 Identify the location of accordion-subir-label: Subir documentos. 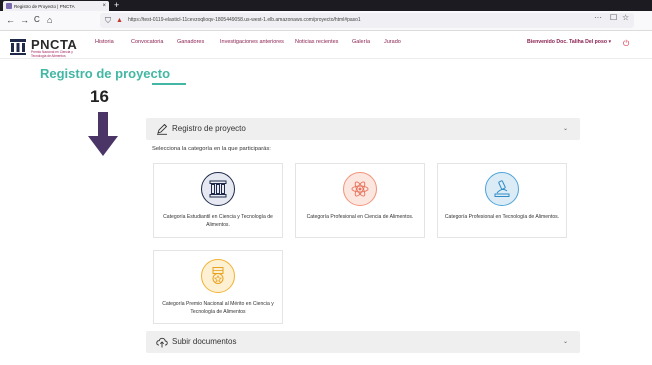
(204, 341).